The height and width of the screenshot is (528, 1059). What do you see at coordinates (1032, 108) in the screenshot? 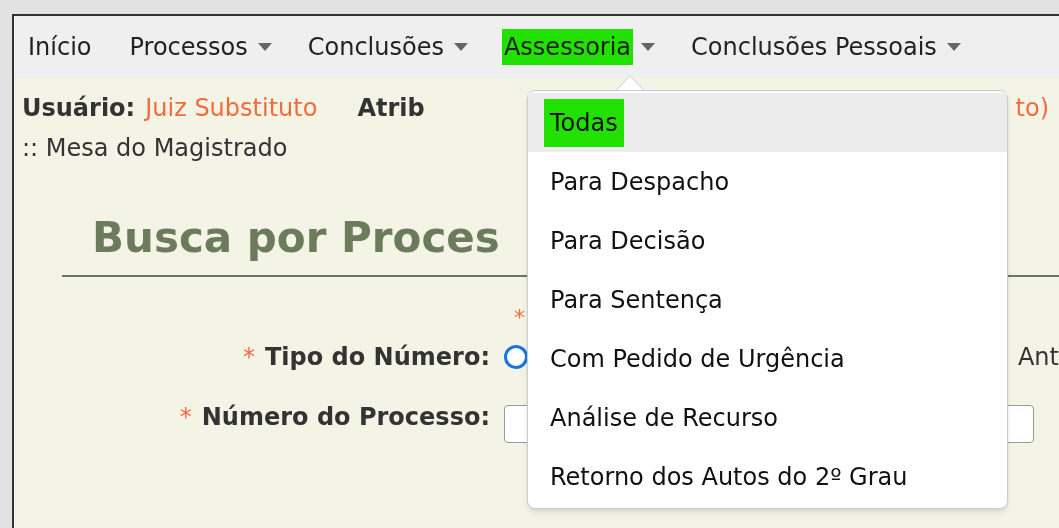
I see `attribution-value: to)` at bounding box center [1032, 108].